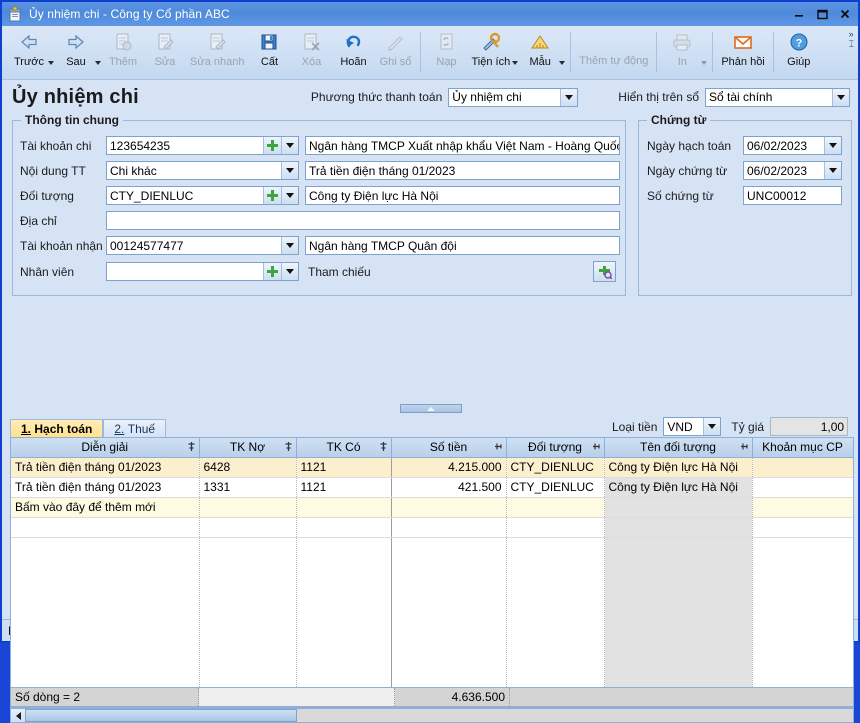  I want to click on post-date-picker: 06/02/2023, so click(792, 145).